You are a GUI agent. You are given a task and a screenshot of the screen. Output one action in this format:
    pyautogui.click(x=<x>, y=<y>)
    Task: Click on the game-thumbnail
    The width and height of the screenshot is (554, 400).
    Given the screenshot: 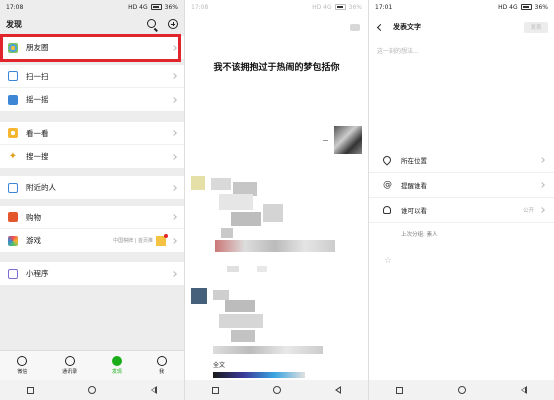 What is the action you would take?
    pyautogui.click(x=162, y=239)
    